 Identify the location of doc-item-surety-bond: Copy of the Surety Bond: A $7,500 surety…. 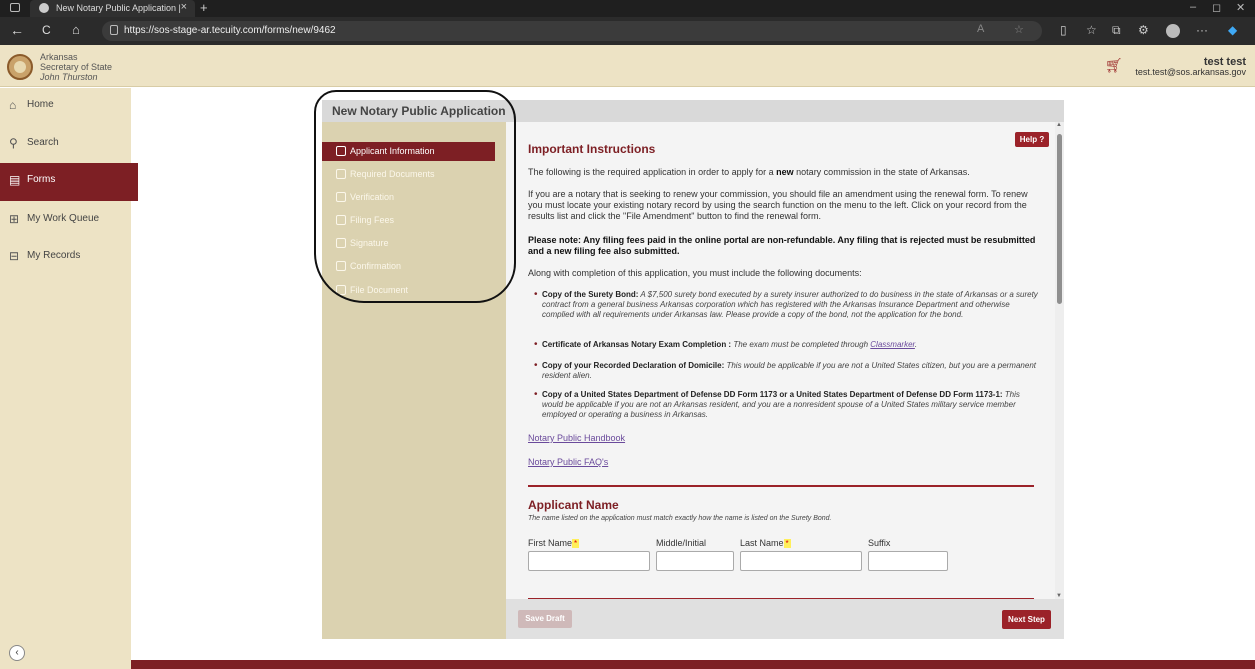
(786, 305).